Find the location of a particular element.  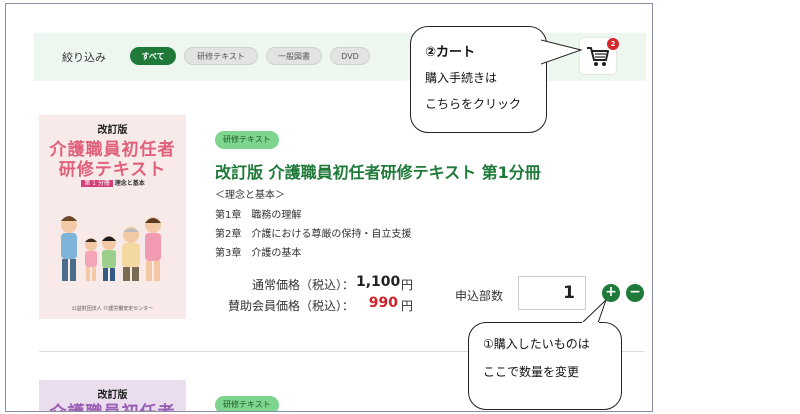

filter-chip-general-books: 一般図書 is located at coordinates (294, 56).